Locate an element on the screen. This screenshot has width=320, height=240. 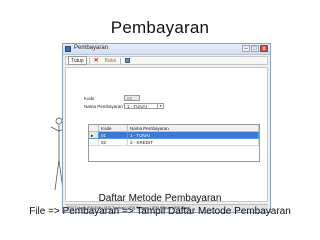
table-cell-kode: 02 is located at coordinates (113, 142).